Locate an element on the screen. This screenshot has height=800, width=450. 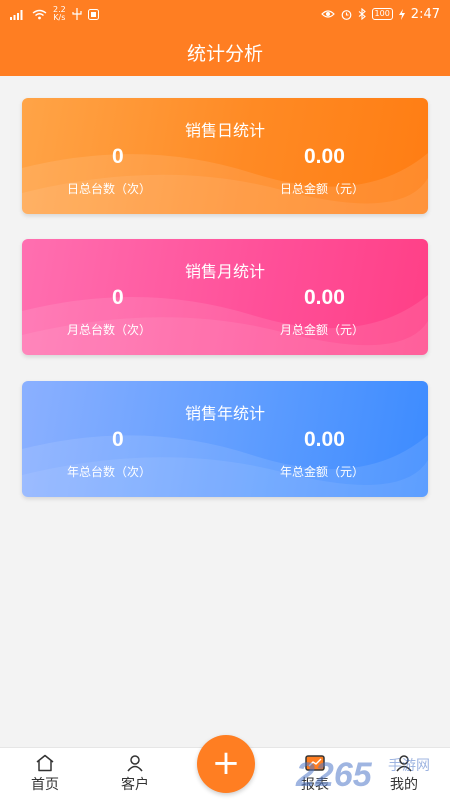
status-bar: 2.2 K/s 100 2:47 is located at coordinates (225, 14).